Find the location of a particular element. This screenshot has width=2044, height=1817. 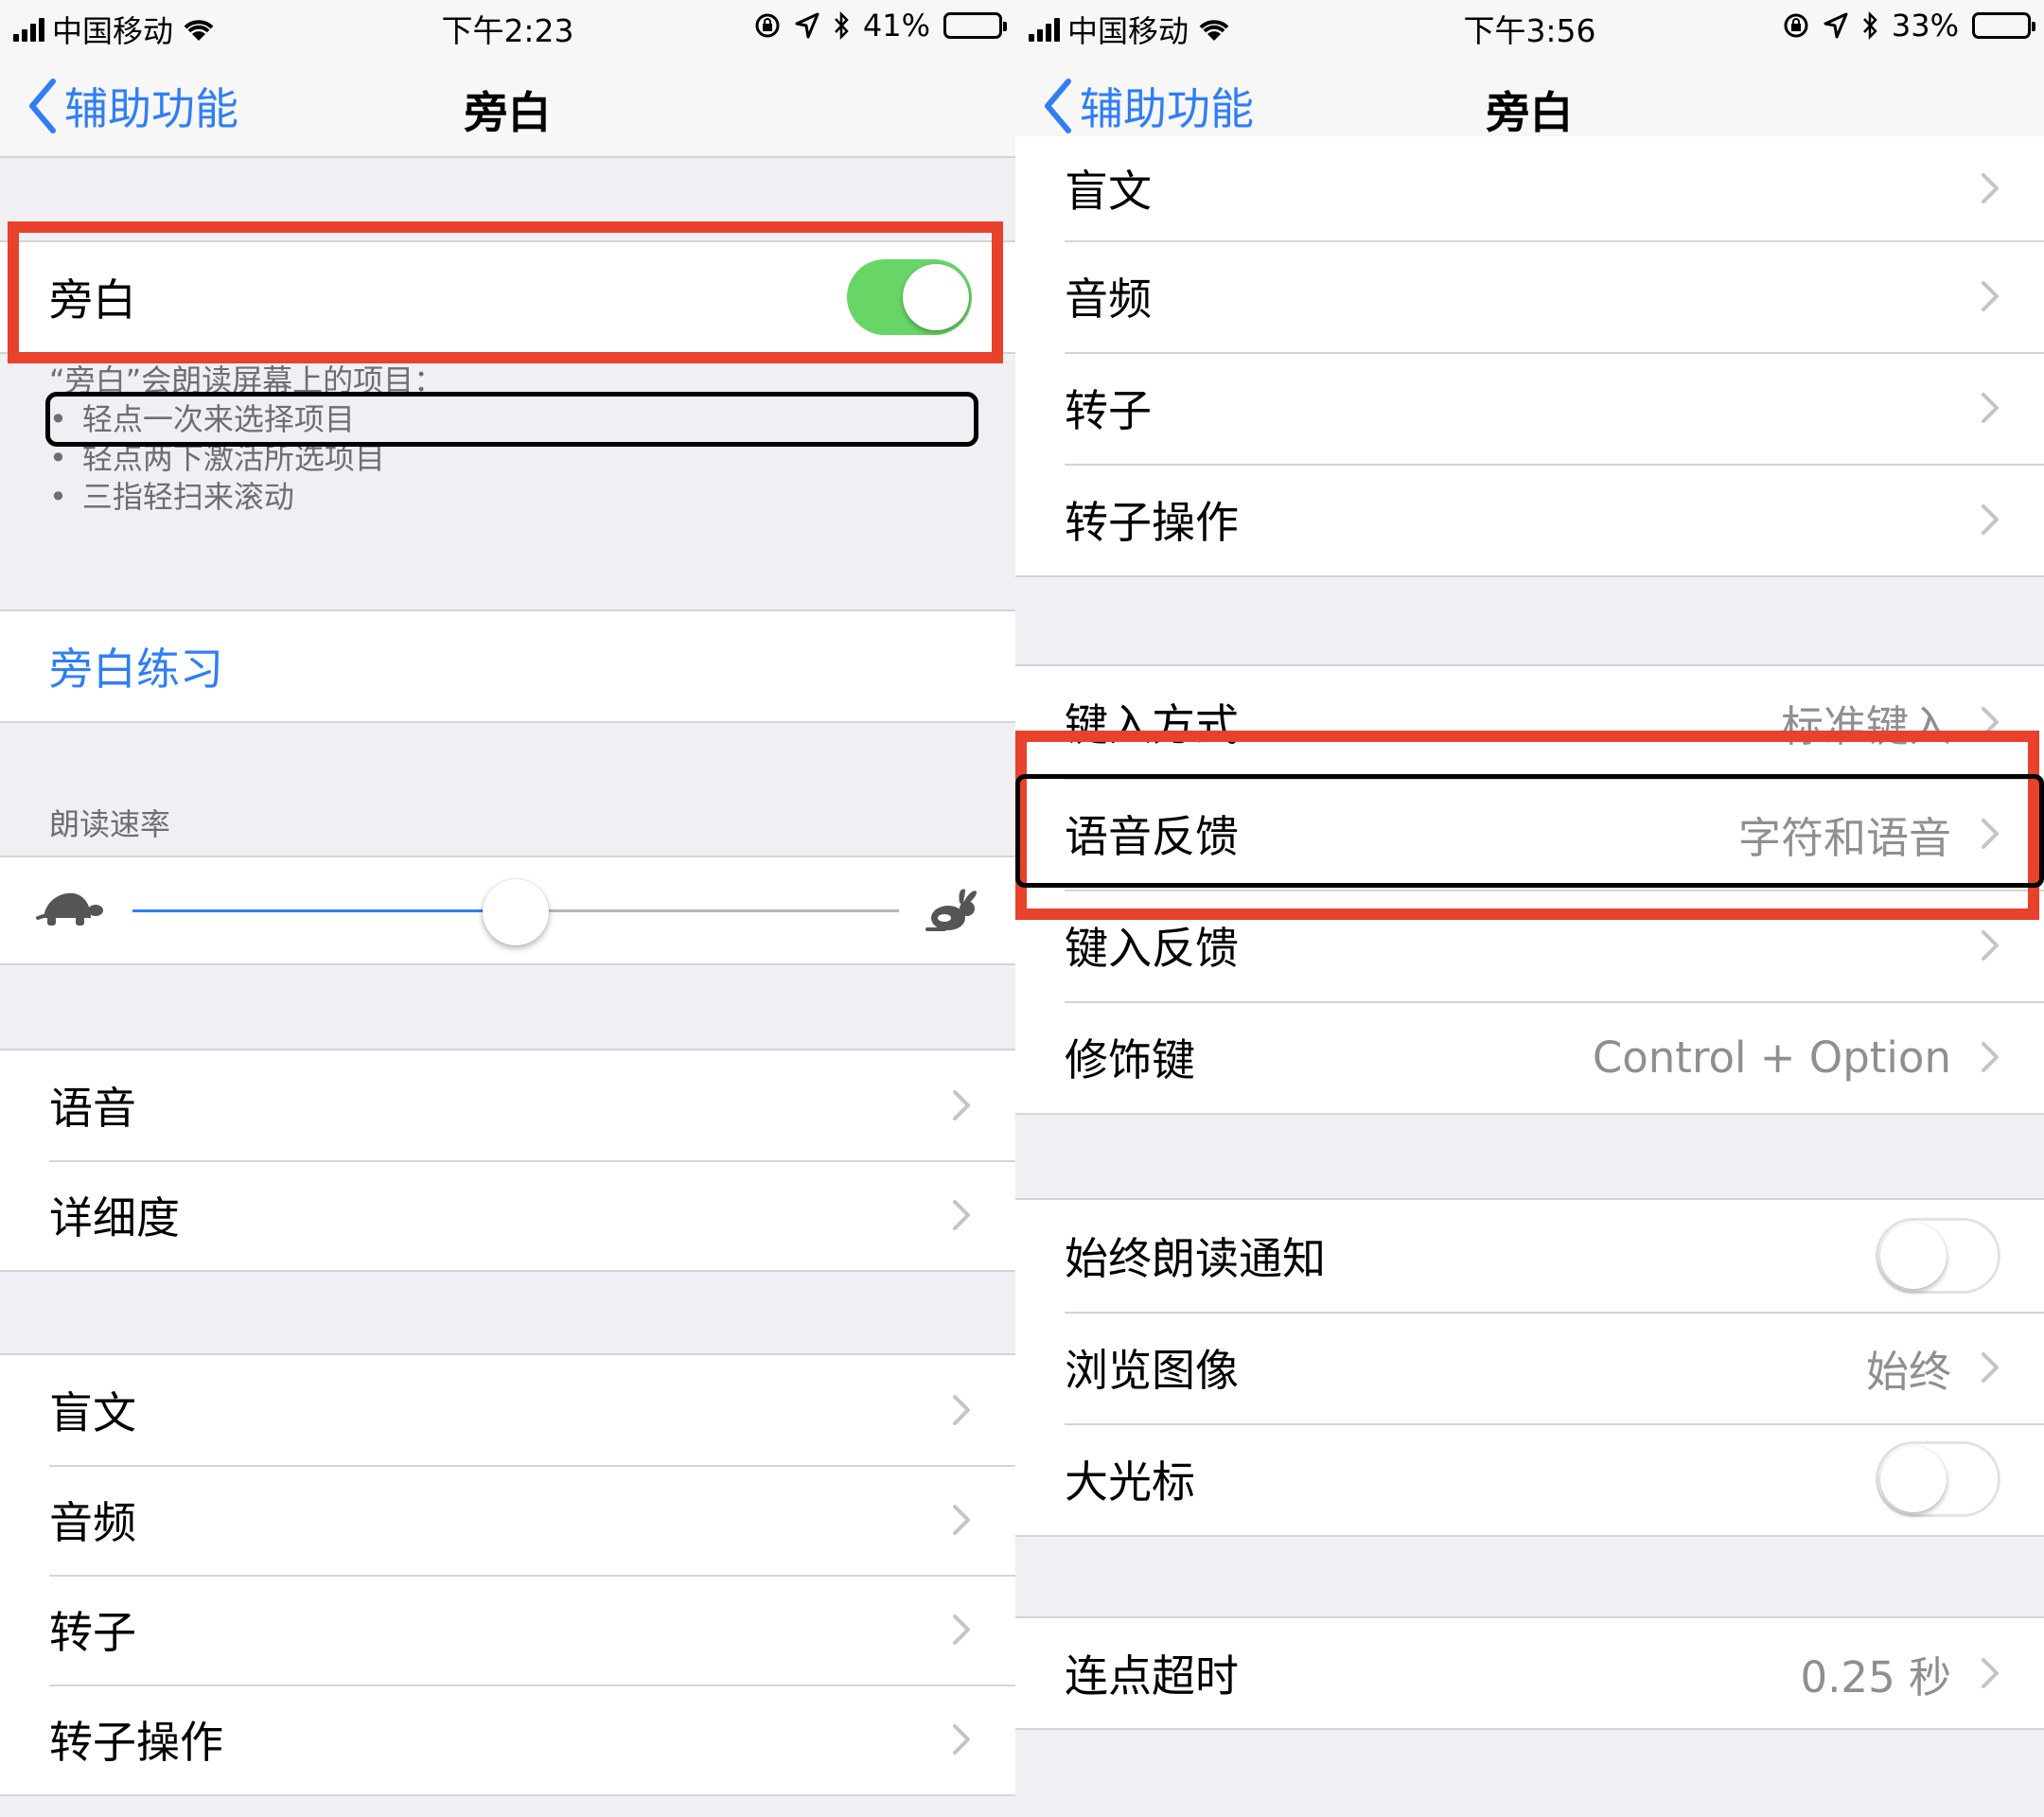

typing-feedback-cell: 键入反馈 is located at coordinates (1529, 945).